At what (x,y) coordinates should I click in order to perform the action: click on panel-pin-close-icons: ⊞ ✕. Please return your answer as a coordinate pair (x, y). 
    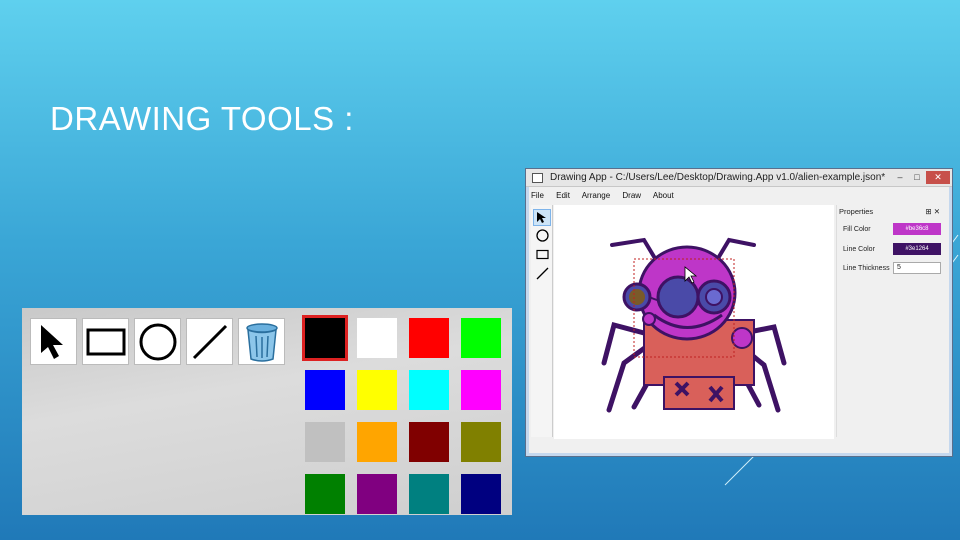
    Looking at the image, I should click on (932, 212).